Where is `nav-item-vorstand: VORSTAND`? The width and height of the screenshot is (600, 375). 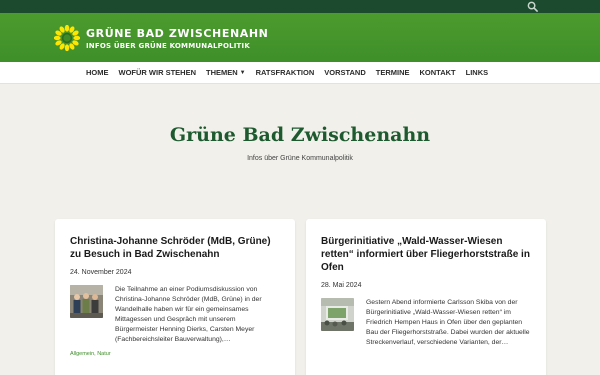 nav-item-vorstand: VORSTAND is located at coordinates (345, 72).